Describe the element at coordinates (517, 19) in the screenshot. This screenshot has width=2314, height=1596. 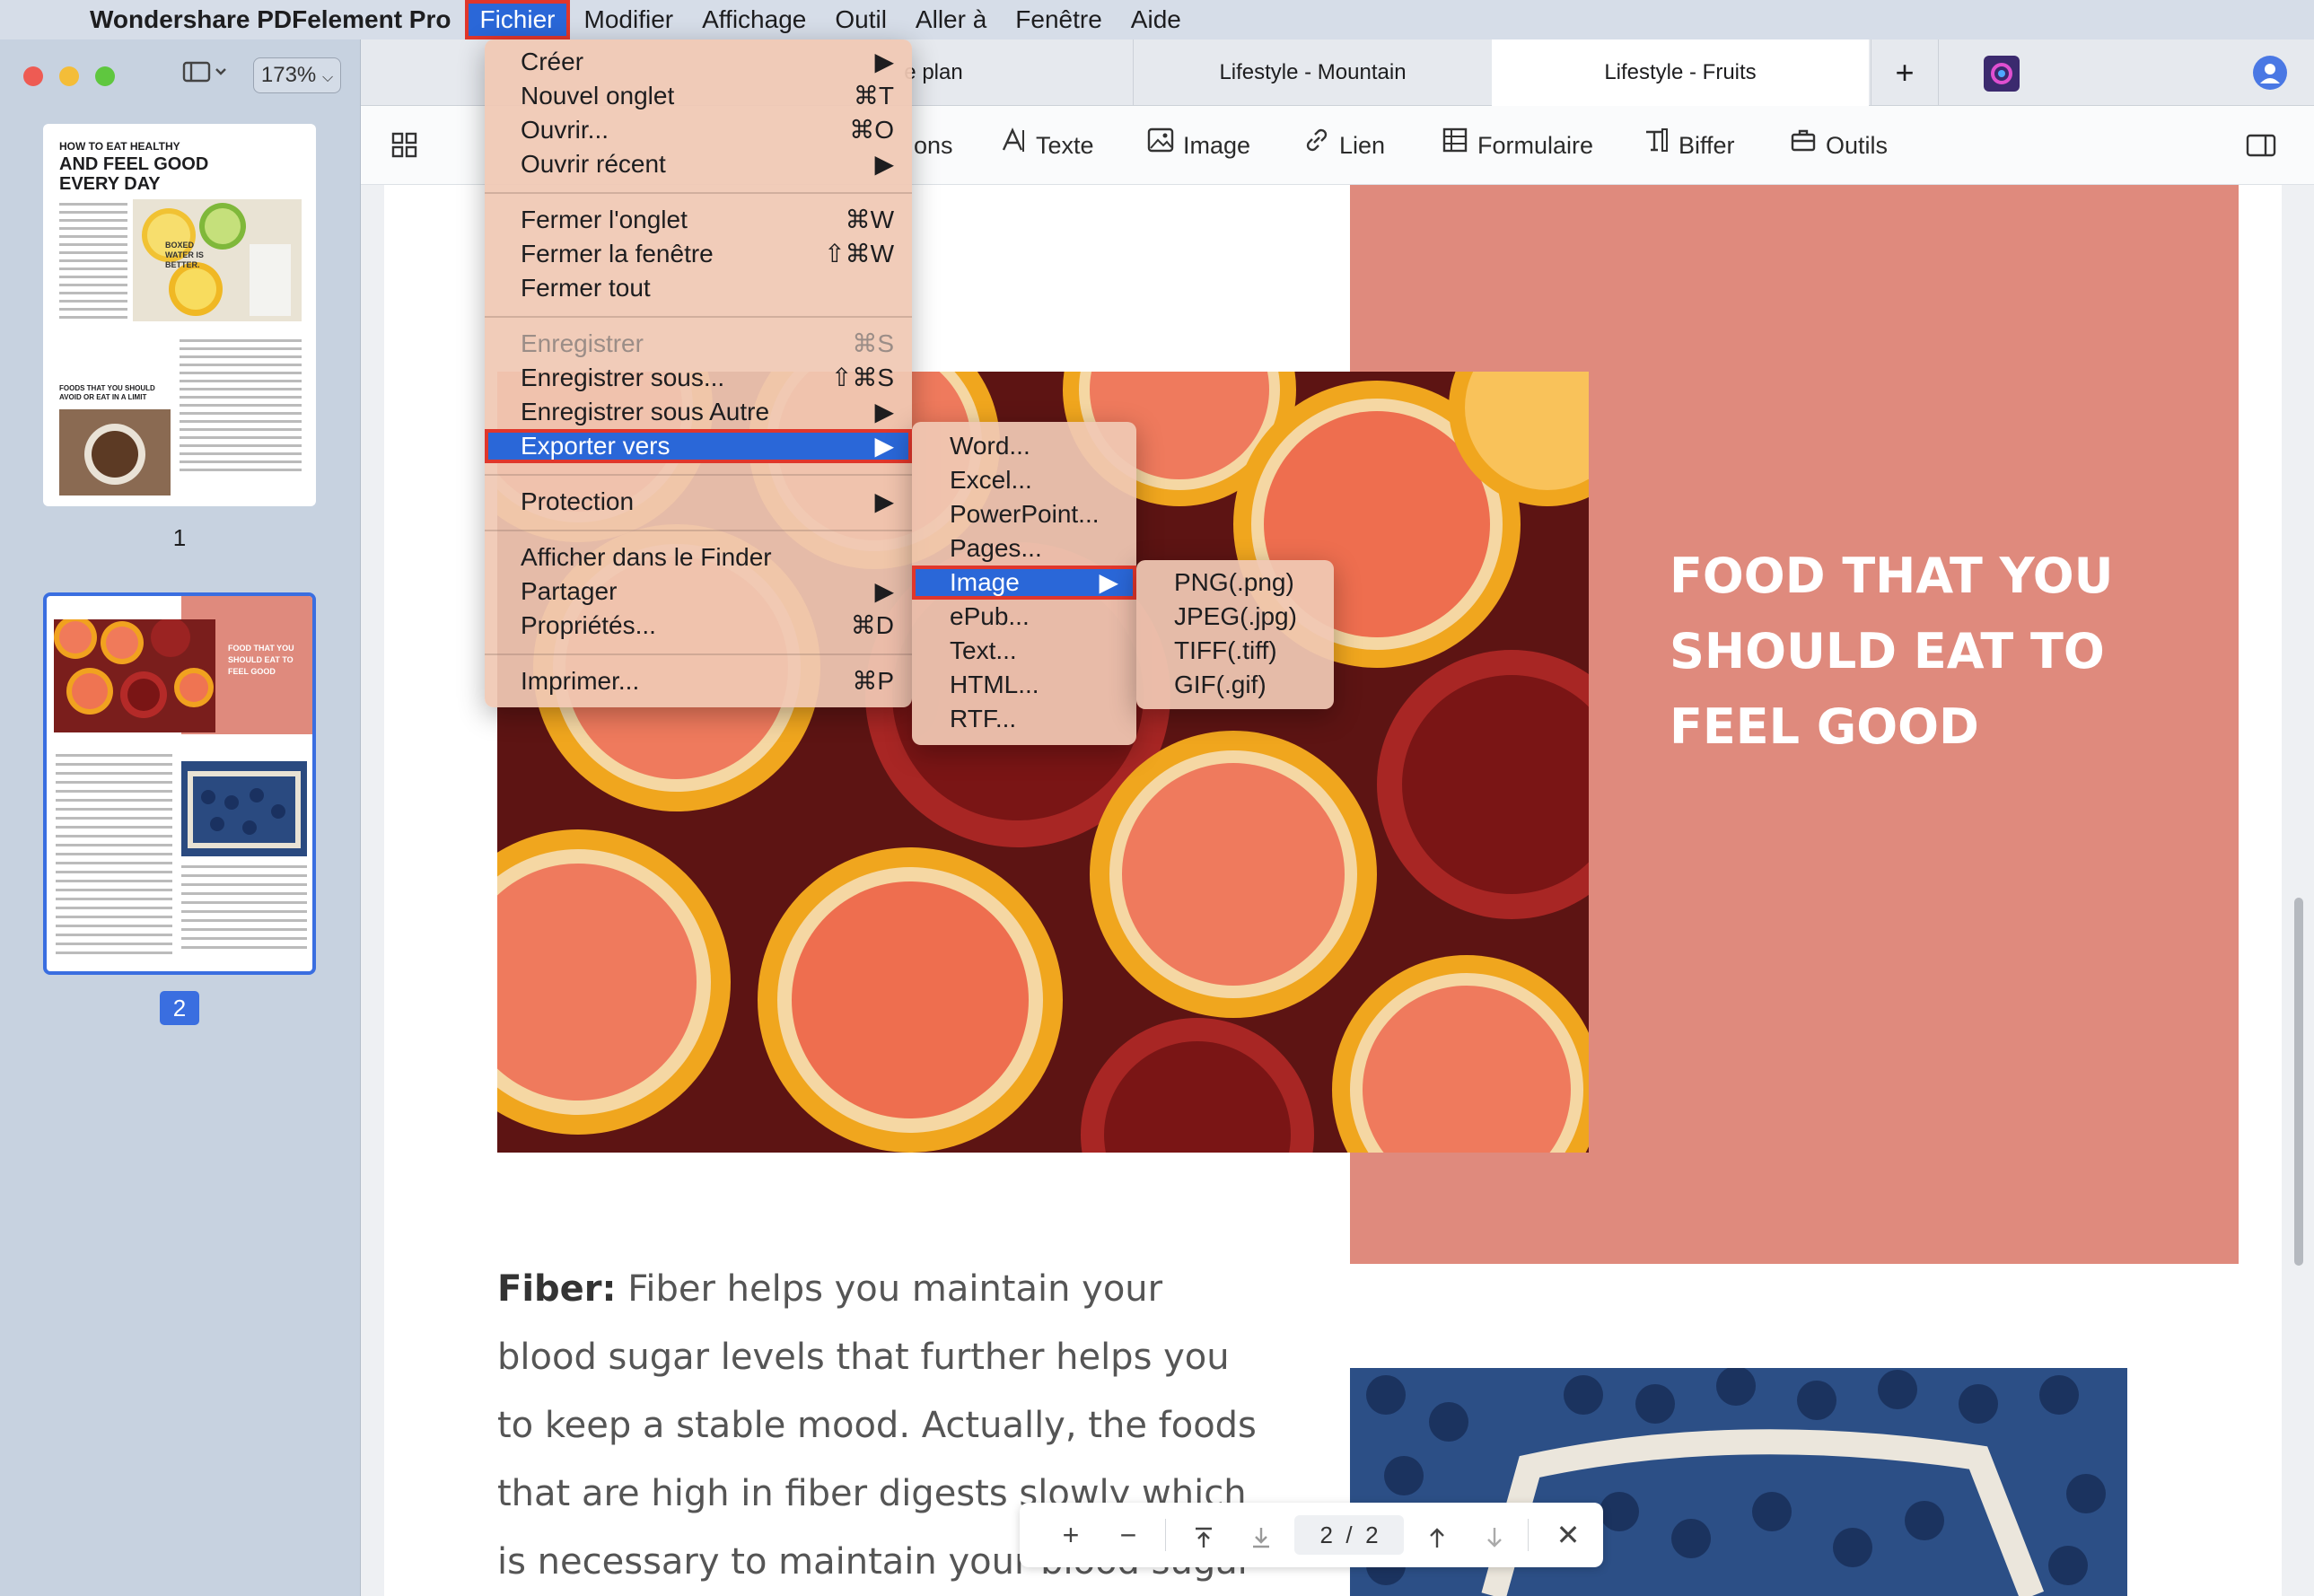
I see `menu-fichier: Fichier` at that location.